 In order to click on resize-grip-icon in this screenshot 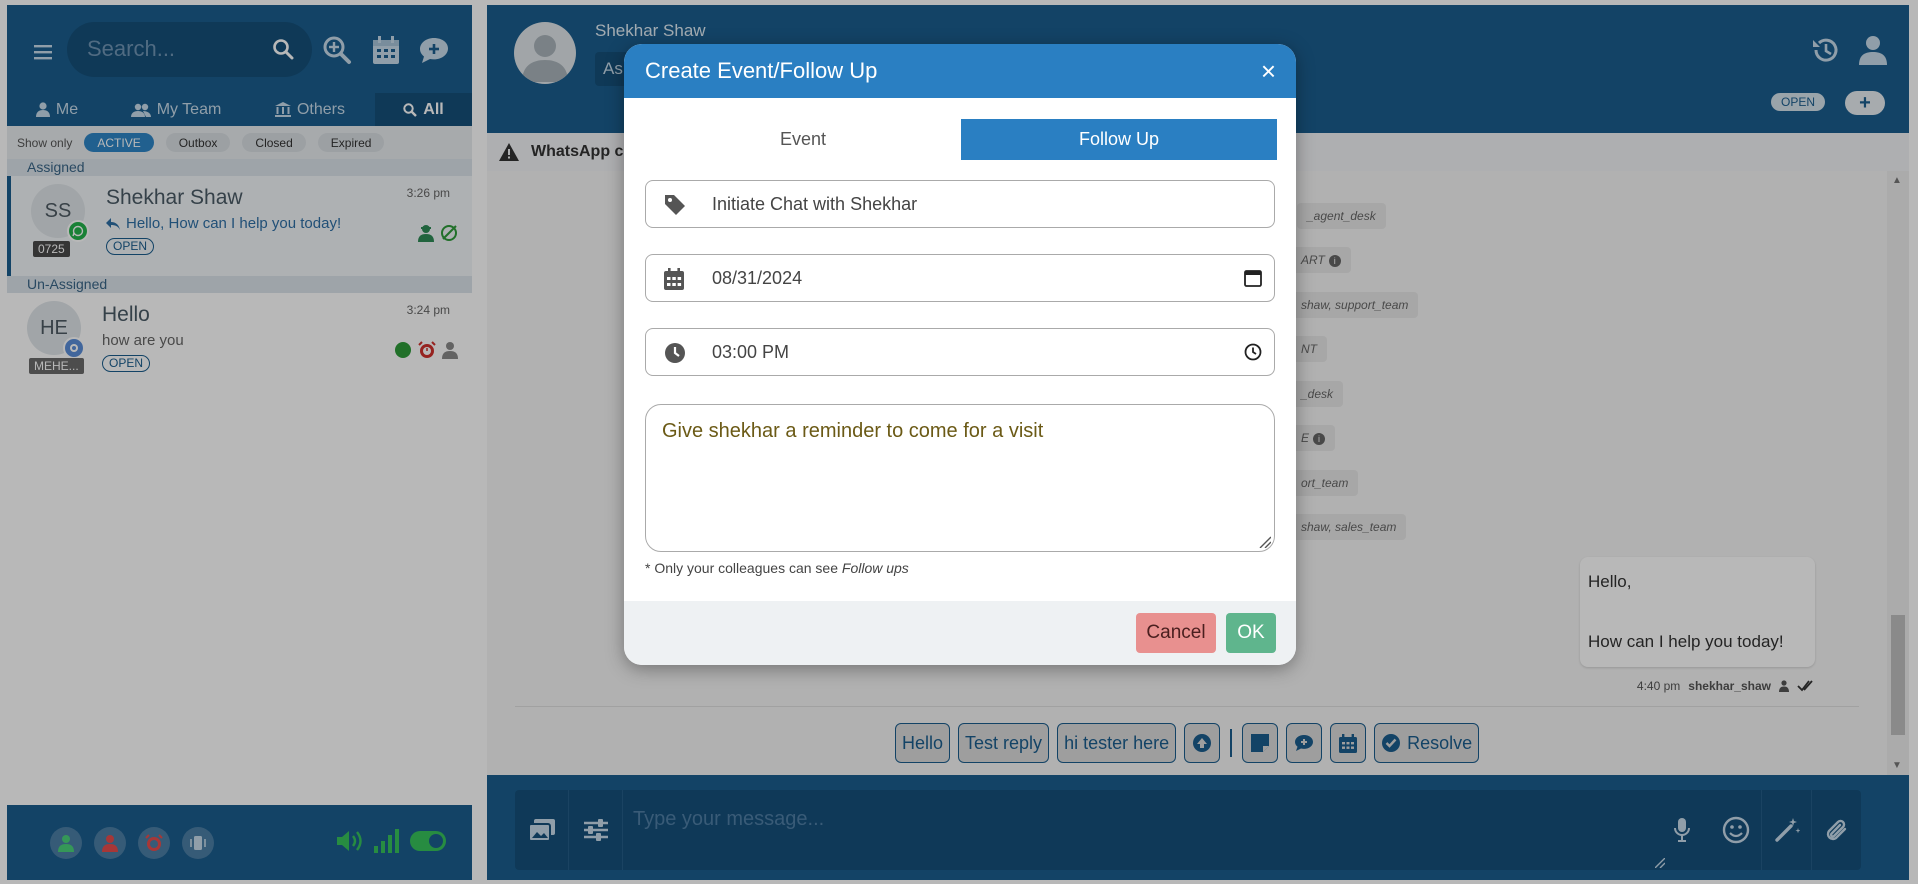, I will do `click(1265, 542)`.